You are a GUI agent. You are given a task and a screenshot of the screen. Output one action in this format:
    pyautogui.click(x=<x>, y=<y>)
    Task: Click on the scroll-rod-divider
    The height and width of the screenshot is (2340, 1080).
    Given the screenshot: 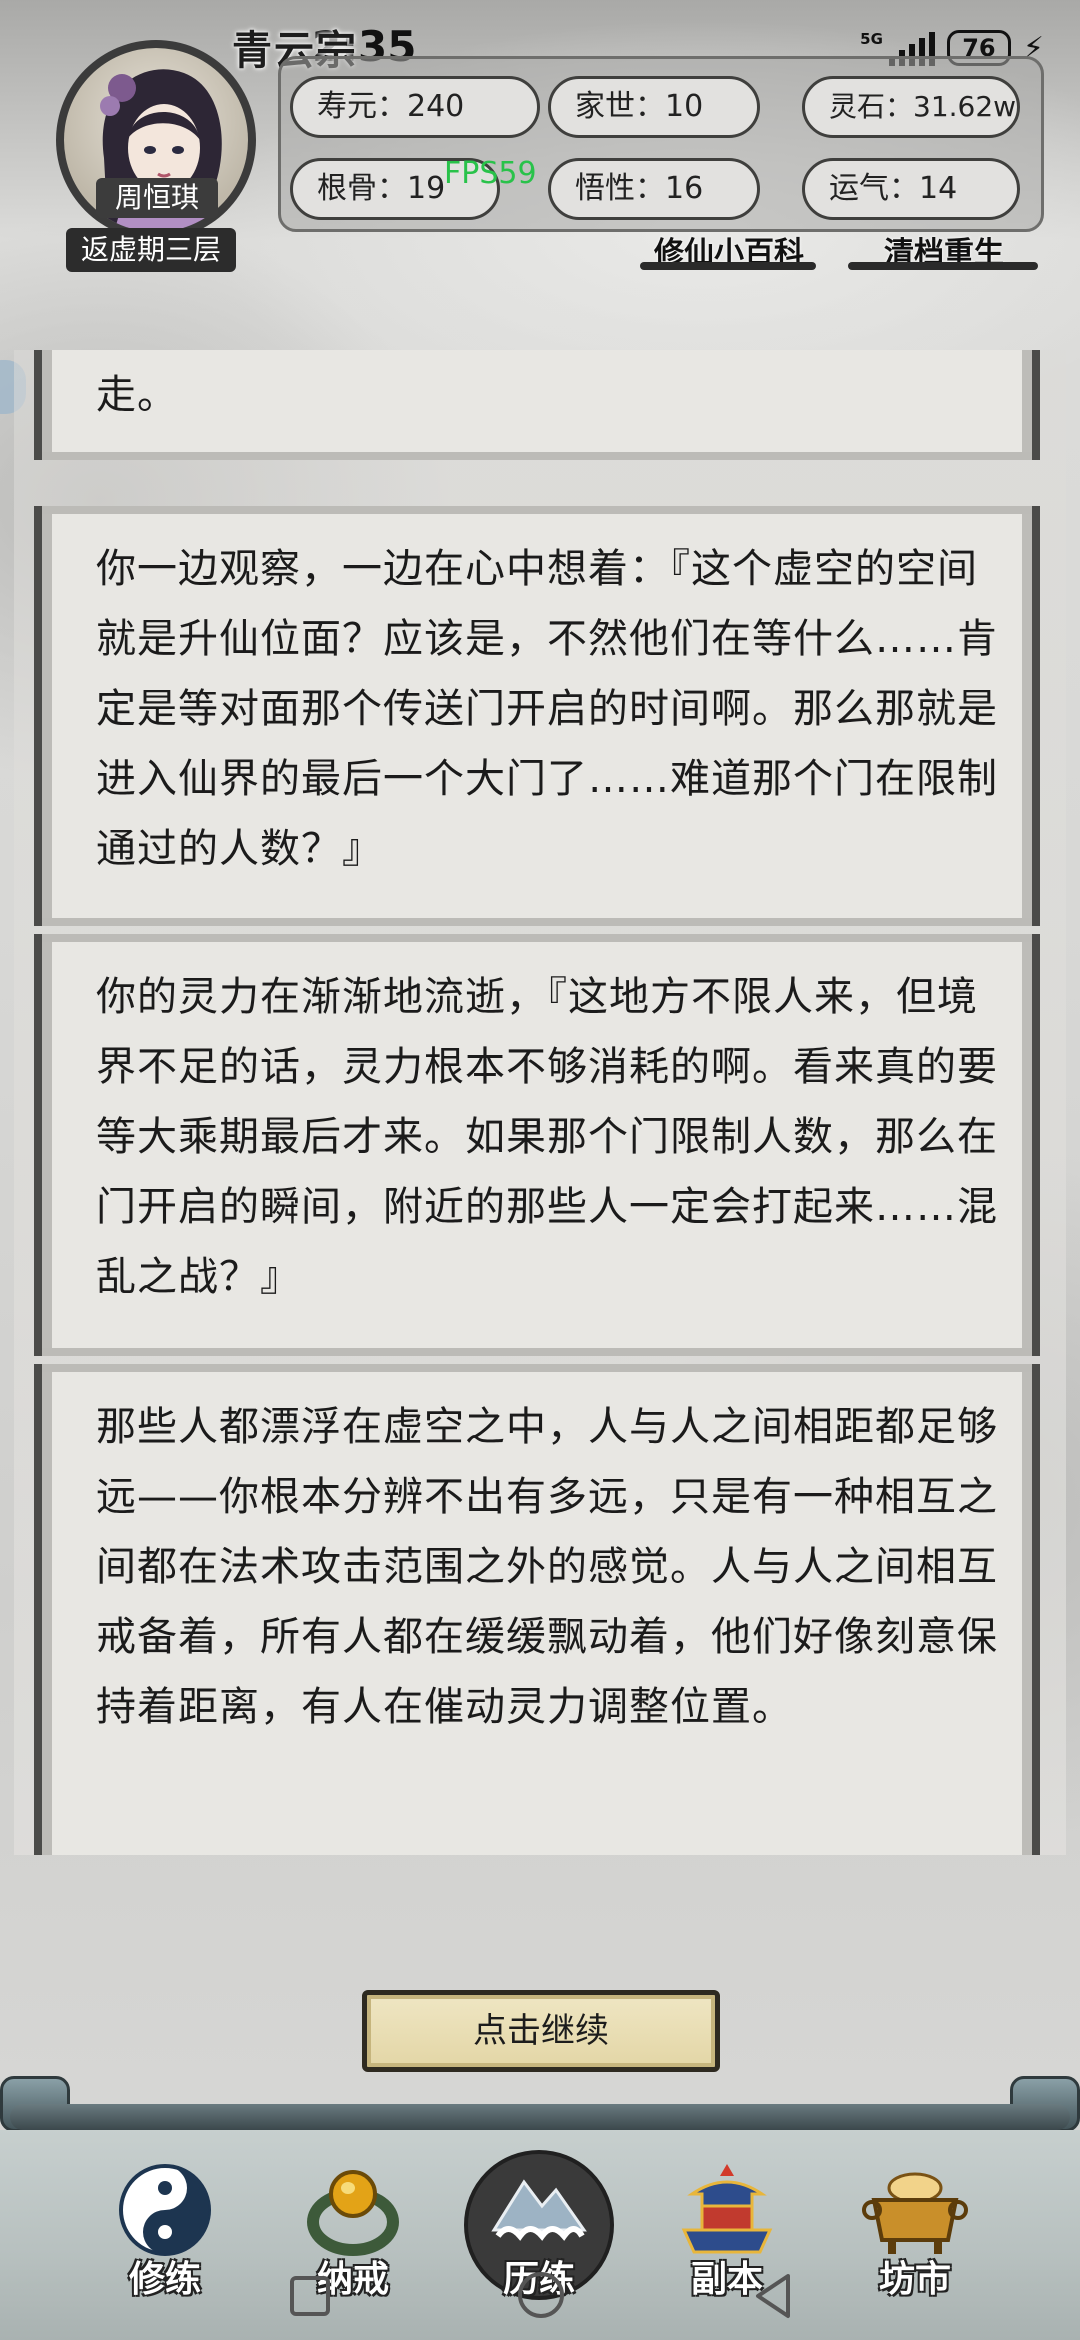 What is the action you would take?
    pyautogui.click(x=540, y=2117)
    